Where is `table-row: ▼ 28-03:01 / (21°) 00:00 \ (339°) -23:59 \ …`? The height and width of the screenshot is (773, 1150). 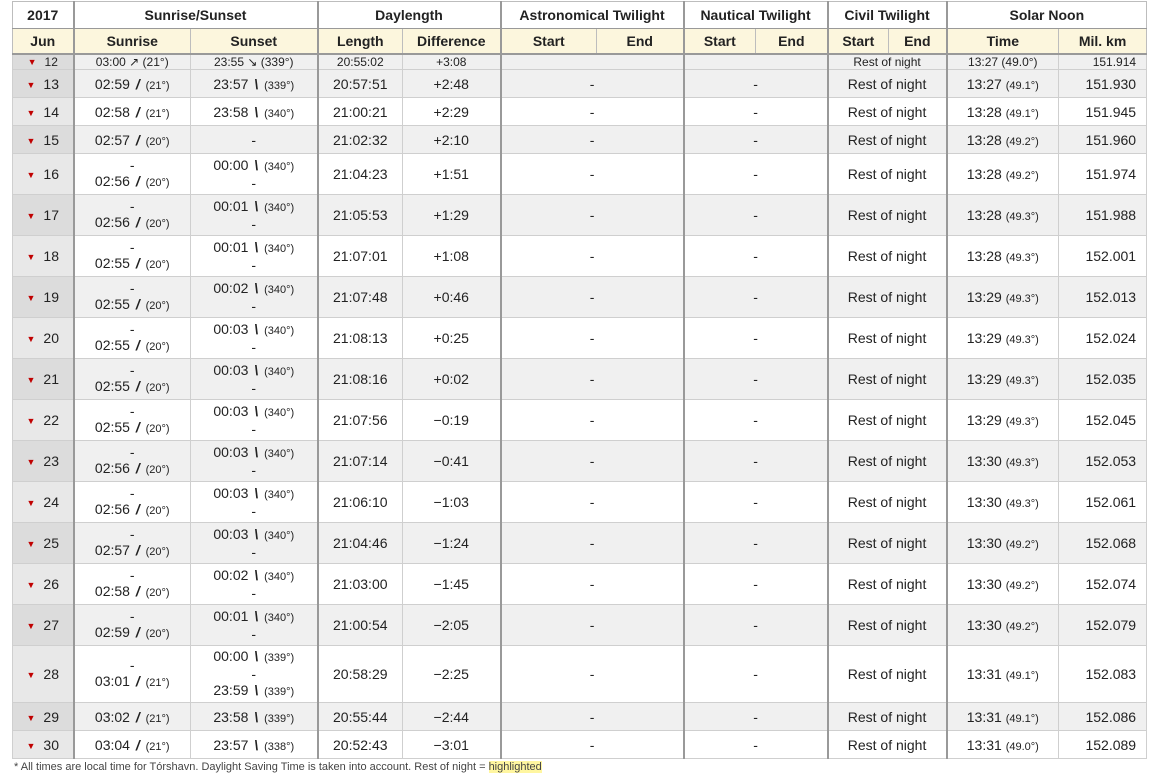 table-row: ▼ 28-03:01 / (21°) 00:00 \ (339°) -23:59 \ … is located at coordinates (580, 674).